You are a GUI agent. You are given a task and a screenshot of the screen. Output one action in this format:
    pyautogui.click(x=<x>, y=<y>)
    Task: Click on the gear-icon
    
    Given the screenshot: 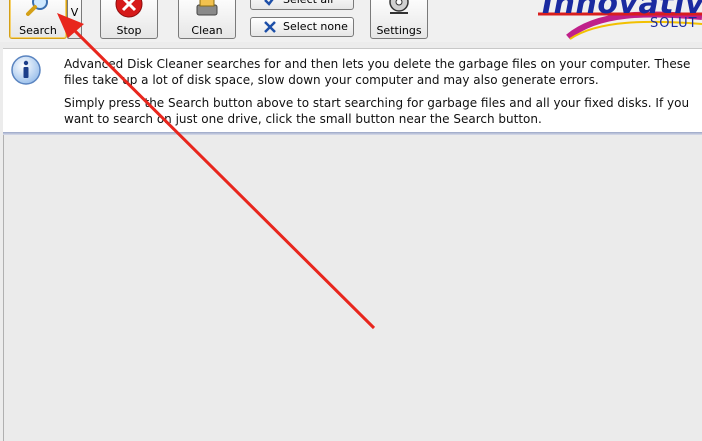 What is the action you would take?
    pyautogui.click(x=399, y=10)
    